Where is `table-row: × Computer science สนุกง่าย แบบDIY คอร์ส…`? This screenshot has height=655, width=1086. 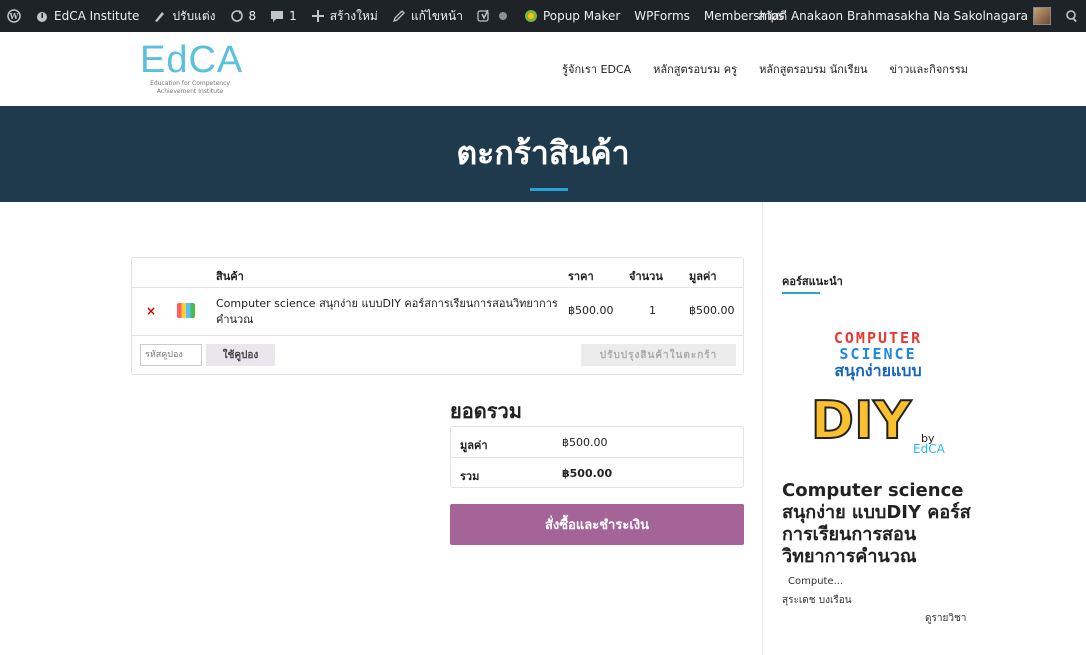 table-row: × Computer science สนุกง่าย แบบDIY คอร์ส… is located at coordinates (437, 312).